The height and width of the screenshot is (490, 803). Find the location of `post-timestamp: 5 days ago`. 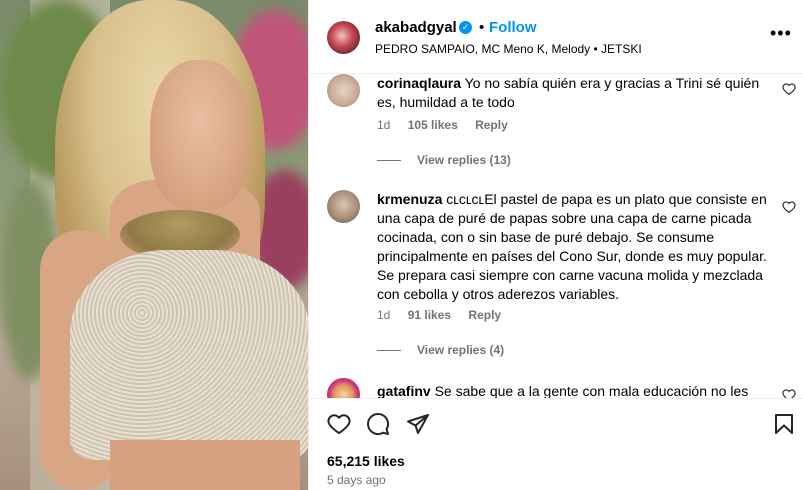

post-timestamp: 5 days ago is located at coordinates (356, 480).